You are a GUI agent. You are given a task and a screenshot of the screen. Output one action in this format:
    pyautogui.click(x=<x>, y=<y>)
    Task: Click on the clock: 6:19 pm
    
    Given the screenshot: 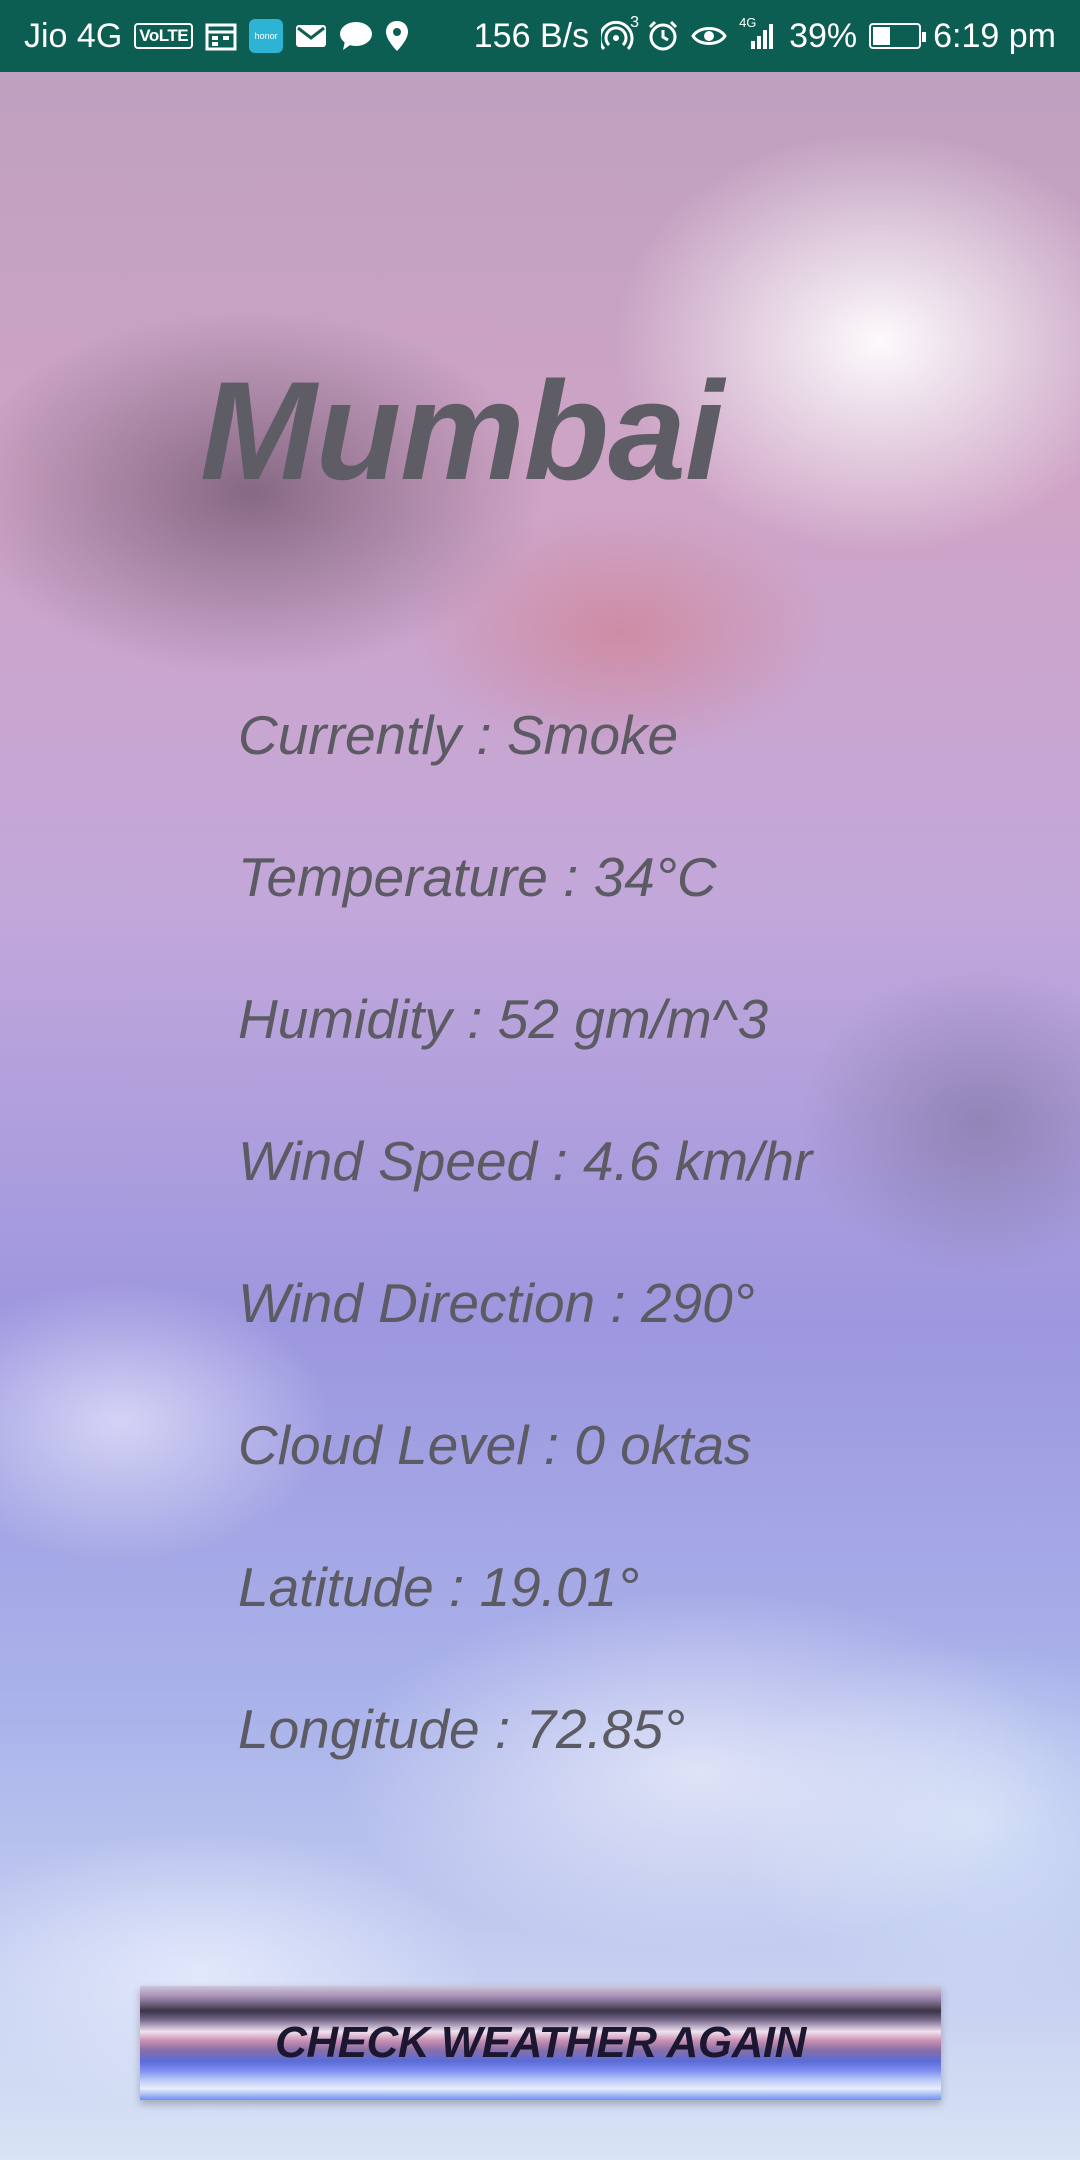 What is the action you would take?
    pyautogui.click(x=994, y=35)
    